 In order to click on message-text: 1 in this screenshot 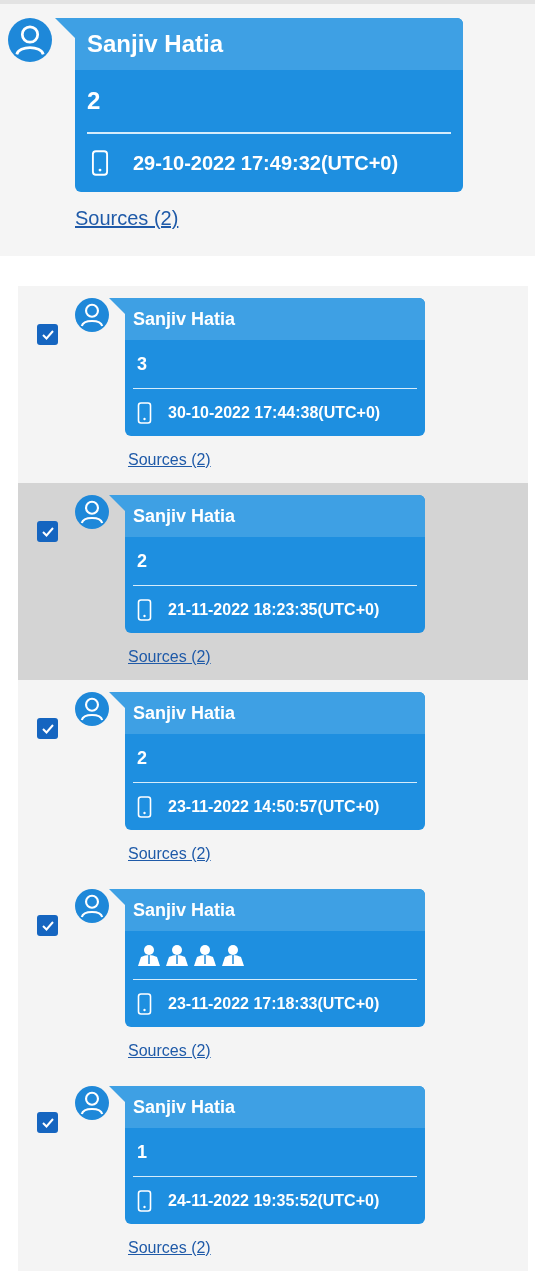, I will do `click(142, 1152)`.